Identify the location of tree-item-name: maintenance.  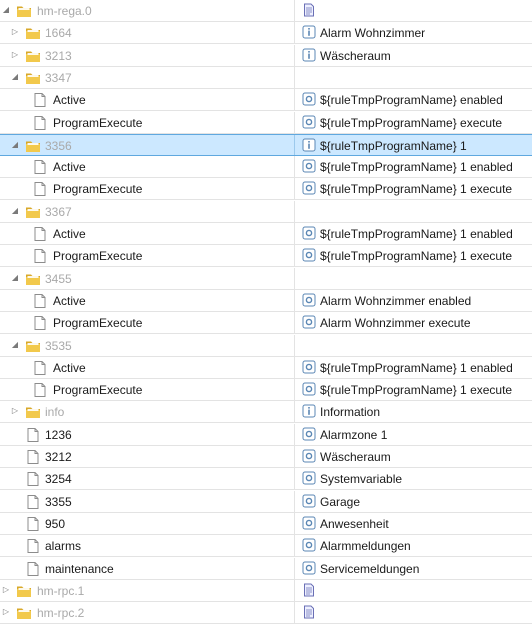
(79, 569).